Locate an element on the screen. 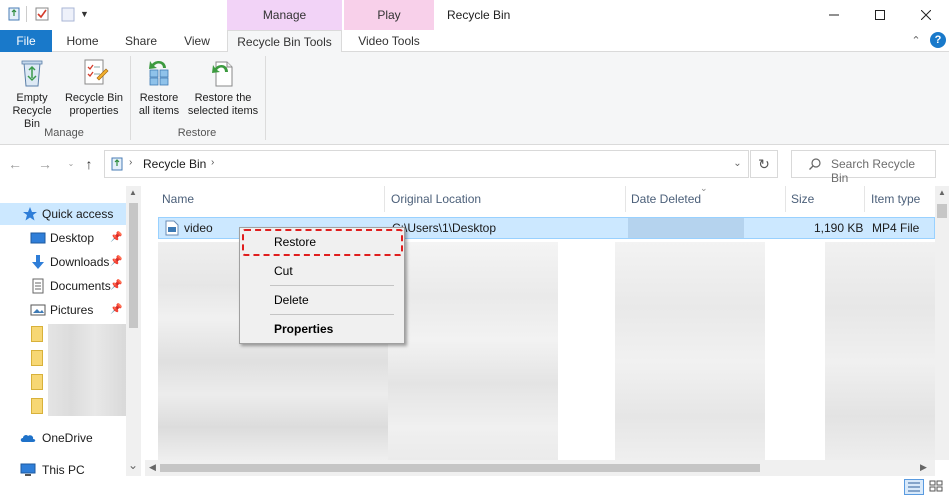 The width and height of the screenshot is (949, 497). maximize-button is located at coordinates (880, 15).